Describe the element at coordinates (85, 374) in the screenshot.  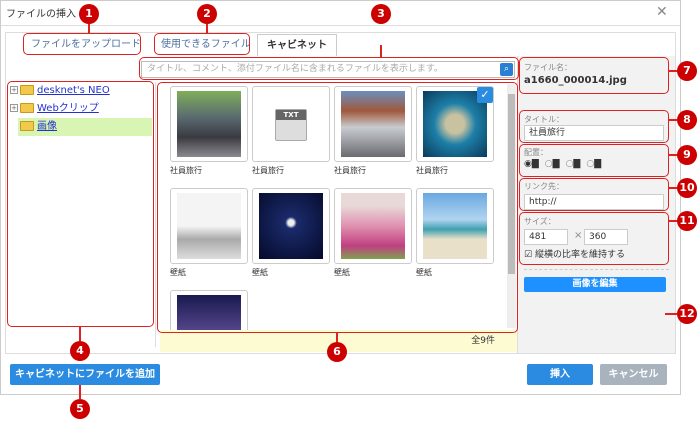
I see `add-file-to-cabinet-button: キャビネットにファイルを追加` at that location.